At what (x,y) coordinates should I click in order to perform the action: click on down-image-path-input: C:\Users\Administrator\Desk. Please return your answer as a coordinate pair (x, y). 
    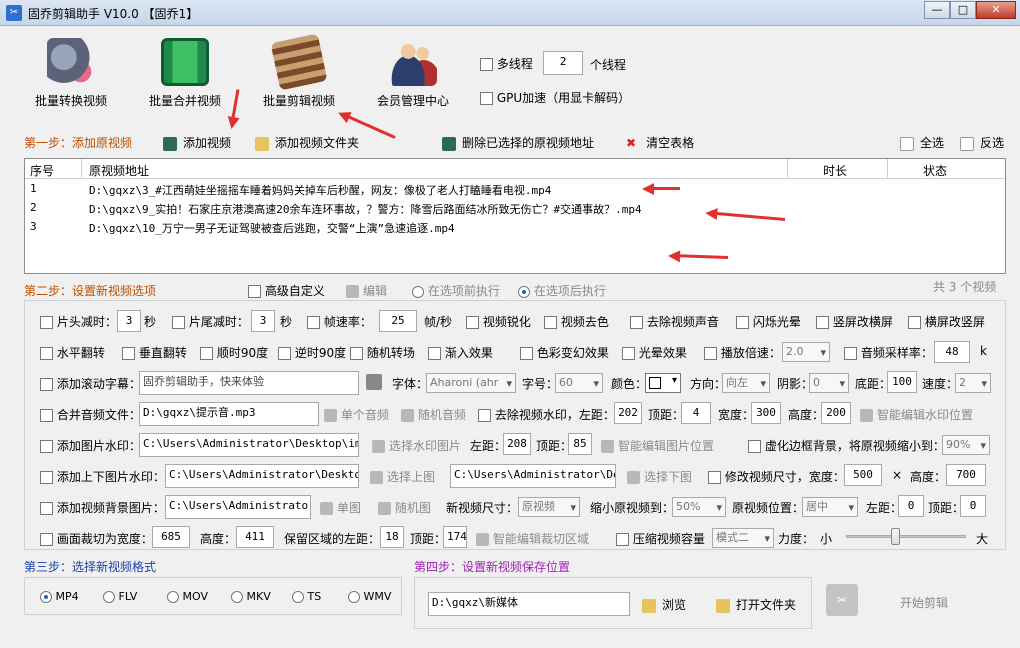
    Looking at the image, I should click on (533, 476).